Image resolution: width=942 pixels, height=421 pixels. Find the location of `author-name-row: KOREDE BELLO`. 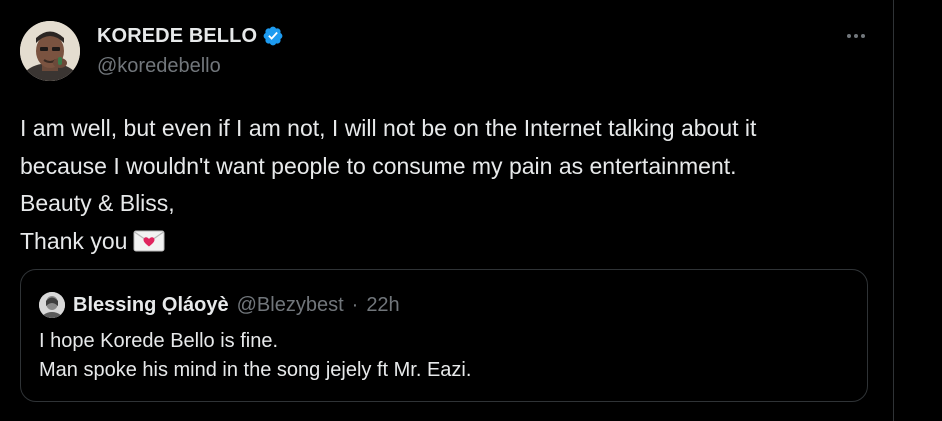

author-name-row: KOREDE BELLO is located at coordinates (190, 36).